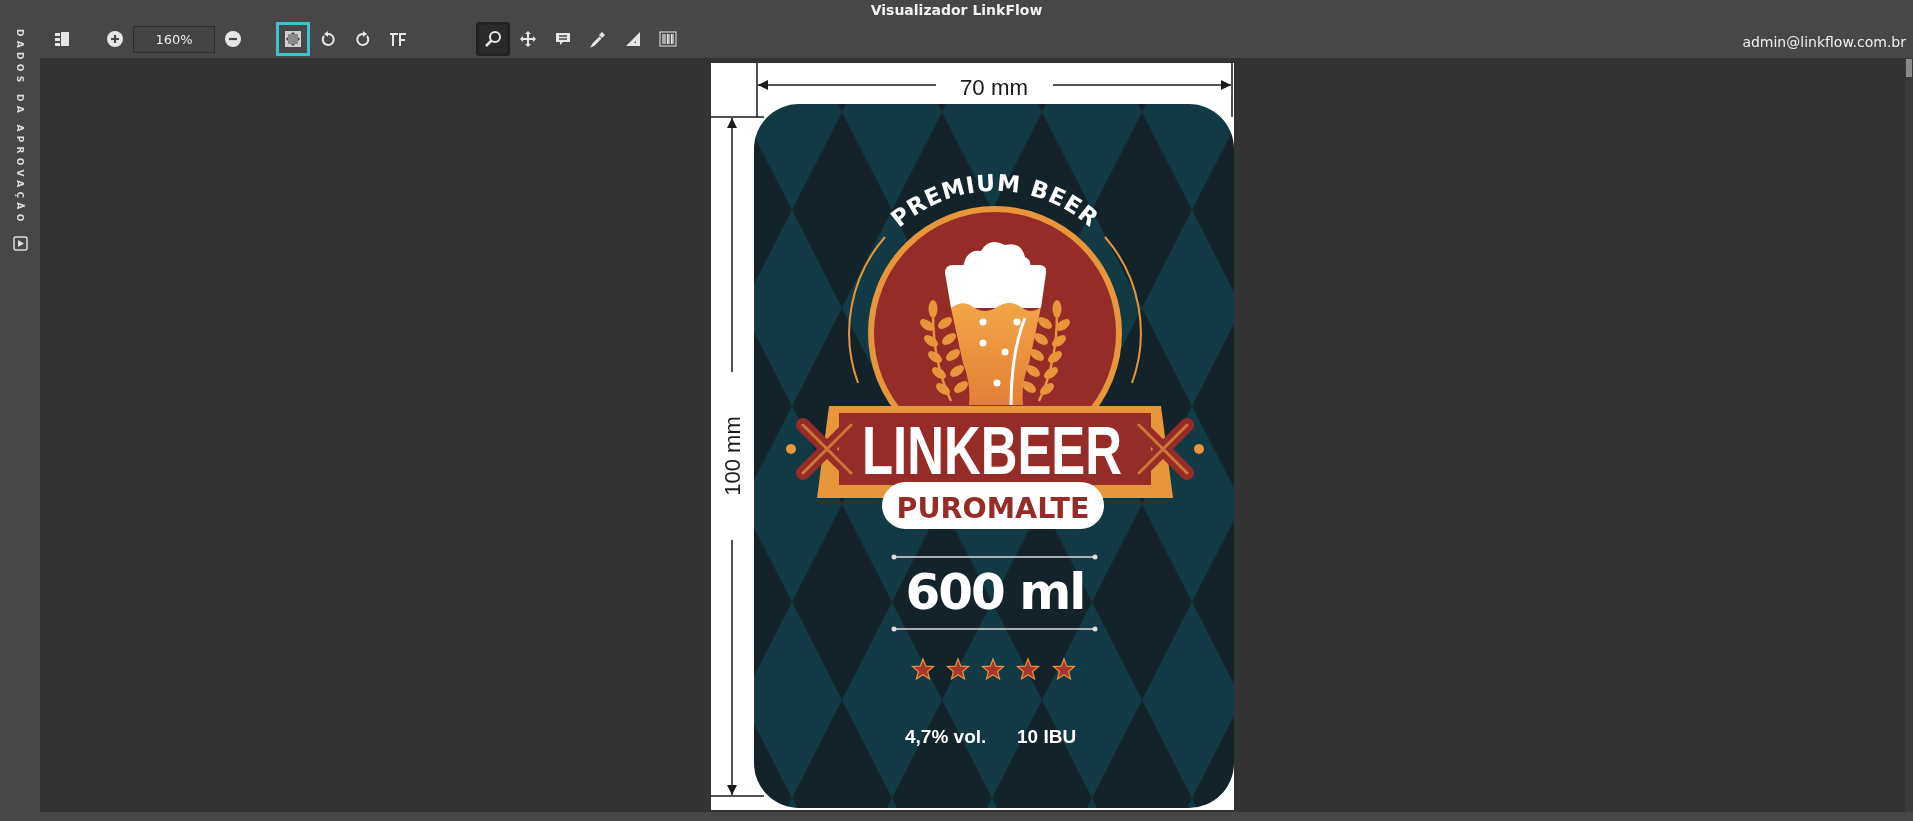 The image size is (1913, 821). Describe the element at coordinates (1047, 736) in the screenshot. I see `ibu-text: 10 IBU` at that location.